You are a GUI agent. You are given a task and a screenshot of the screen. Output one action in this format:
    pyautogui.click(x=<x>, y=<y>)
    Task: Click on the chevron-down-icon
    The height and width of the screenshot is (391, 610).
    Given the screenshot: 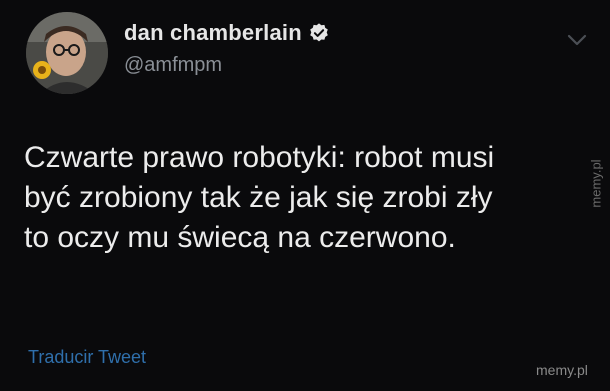 What is the action you would take?
    pyautogui.click(x=577, y=40)
    